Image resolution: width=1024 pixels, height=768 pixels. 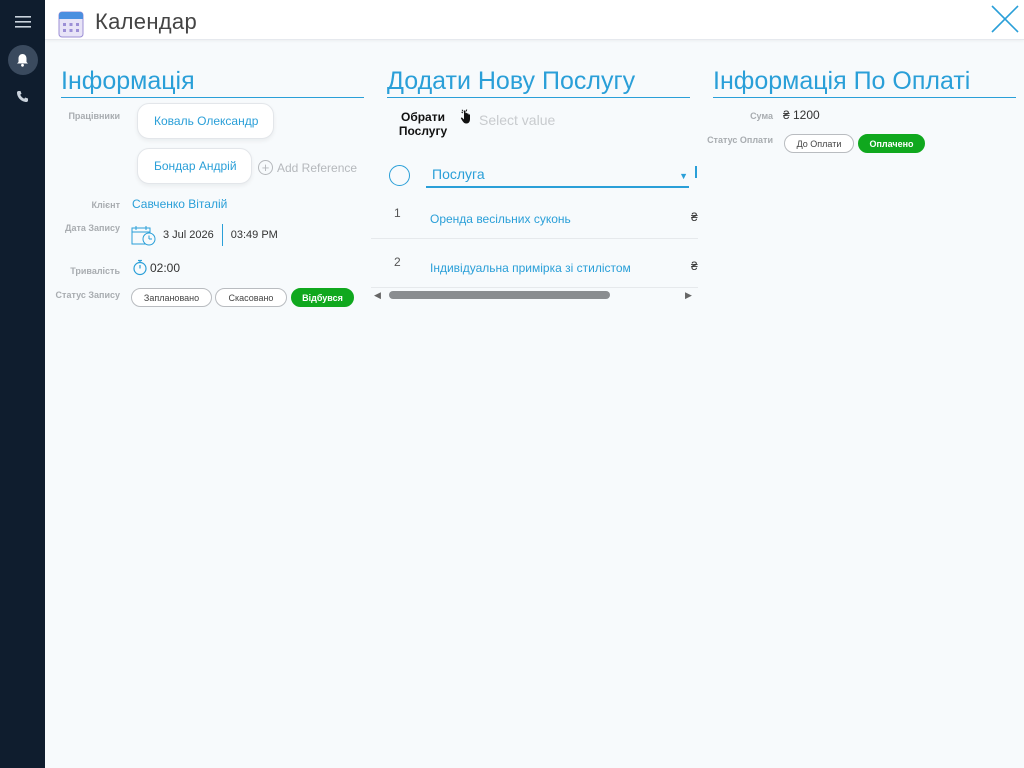 I want to click on header-bar: Календар, so click(x=534, y=20).